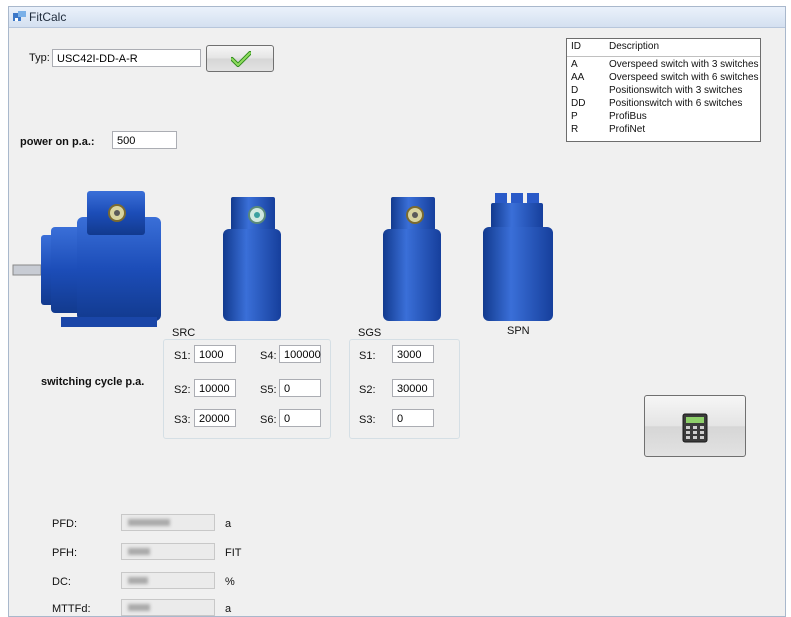 Image resolution: width=791 pixels, height=617 pixels. Describe the element at coordinates (168, 607) in the screenshot. I see `mttfd-output` at that location.